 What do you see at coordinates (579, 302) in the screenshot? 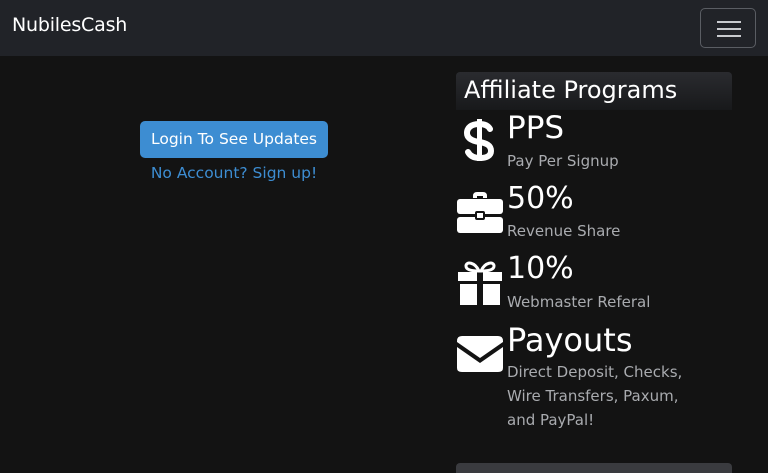
I see `referral-subtitle: Webmaster Referal` at bounding box center [579, 302].